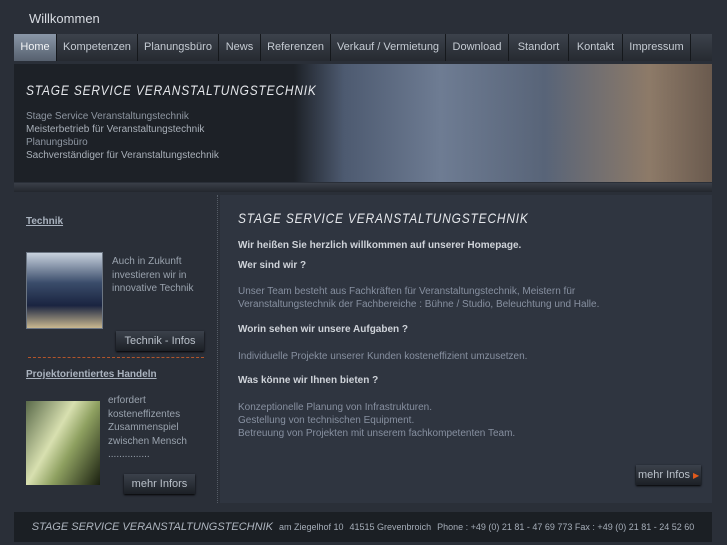 This screenshot has width=727, height=545. I want to click on separator-bar, so click(363, 187).